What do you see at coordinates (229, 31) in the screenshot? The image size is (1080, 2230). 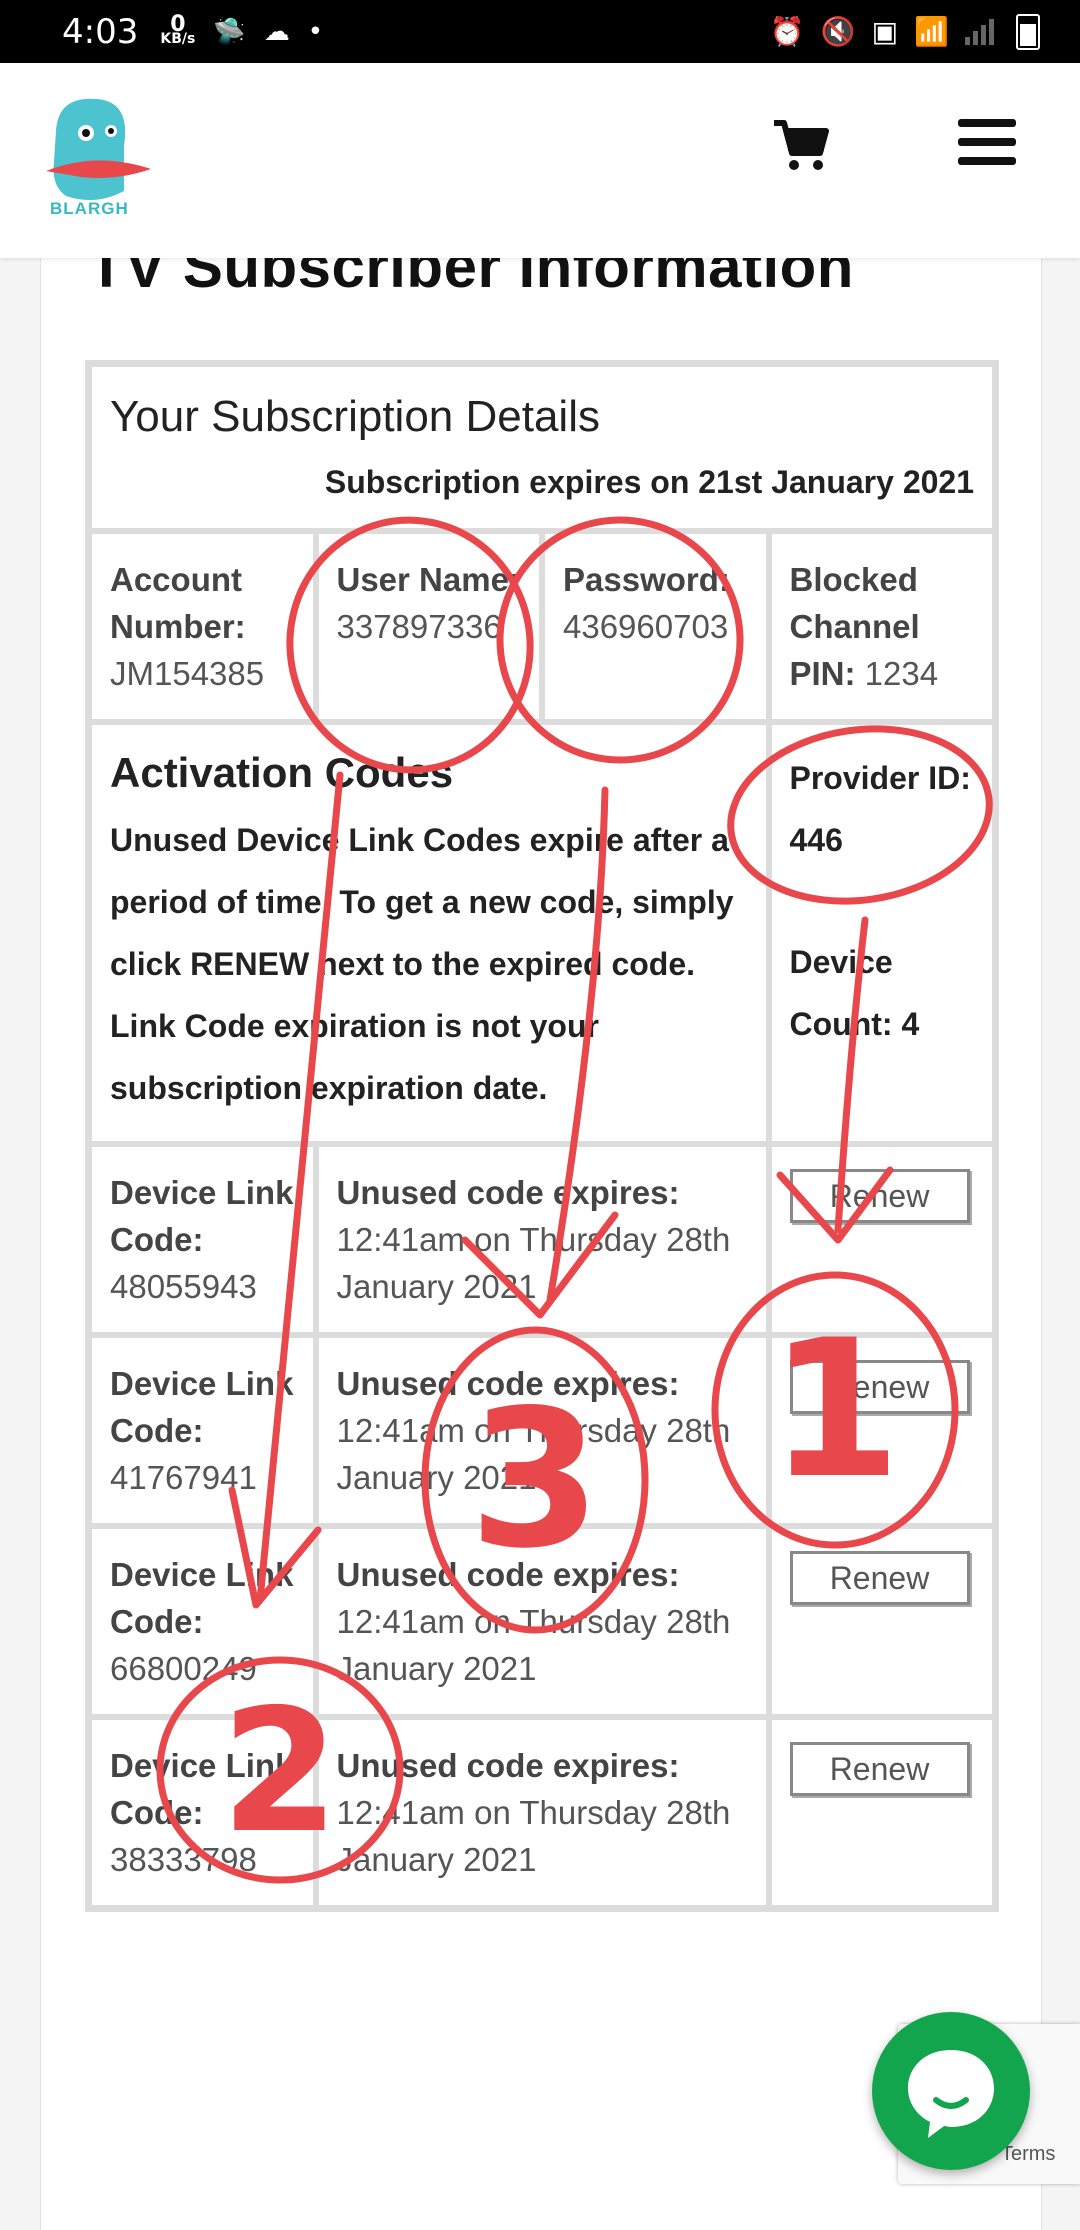 I see `ufo-icon: 🛸` at bounding box center [229, 31].